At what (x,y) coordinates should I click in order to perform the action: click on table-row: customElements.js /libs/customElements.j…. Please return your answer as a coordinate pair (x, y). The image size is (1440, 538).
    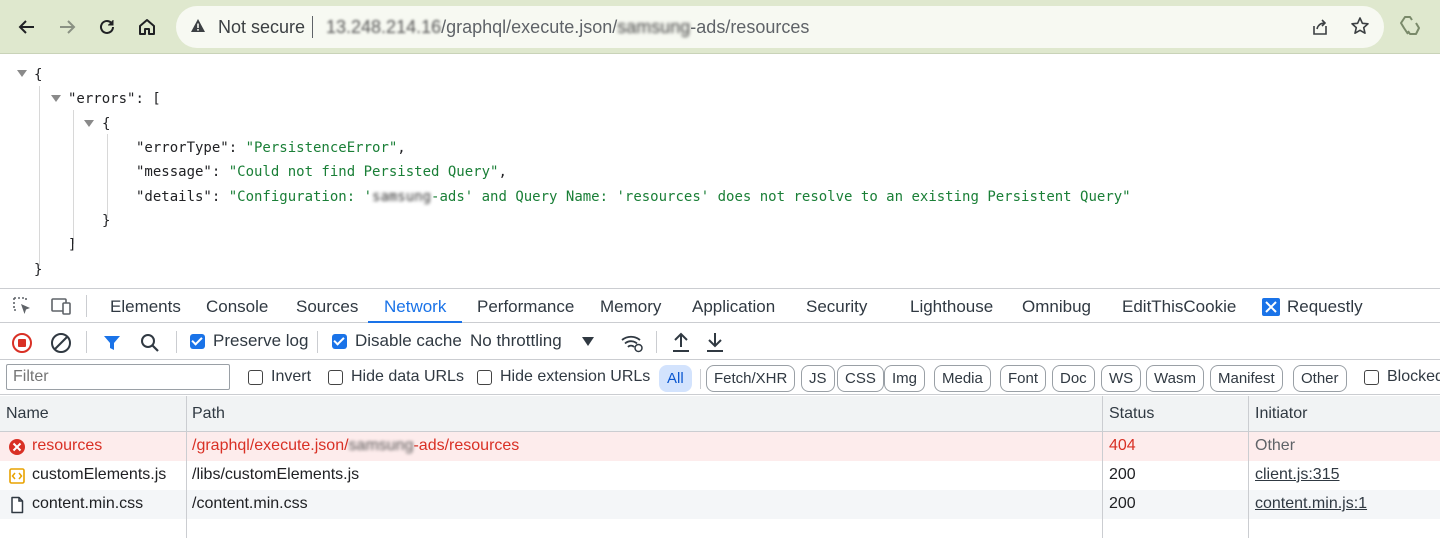
    Looking at the image, I should click on (720, 475).